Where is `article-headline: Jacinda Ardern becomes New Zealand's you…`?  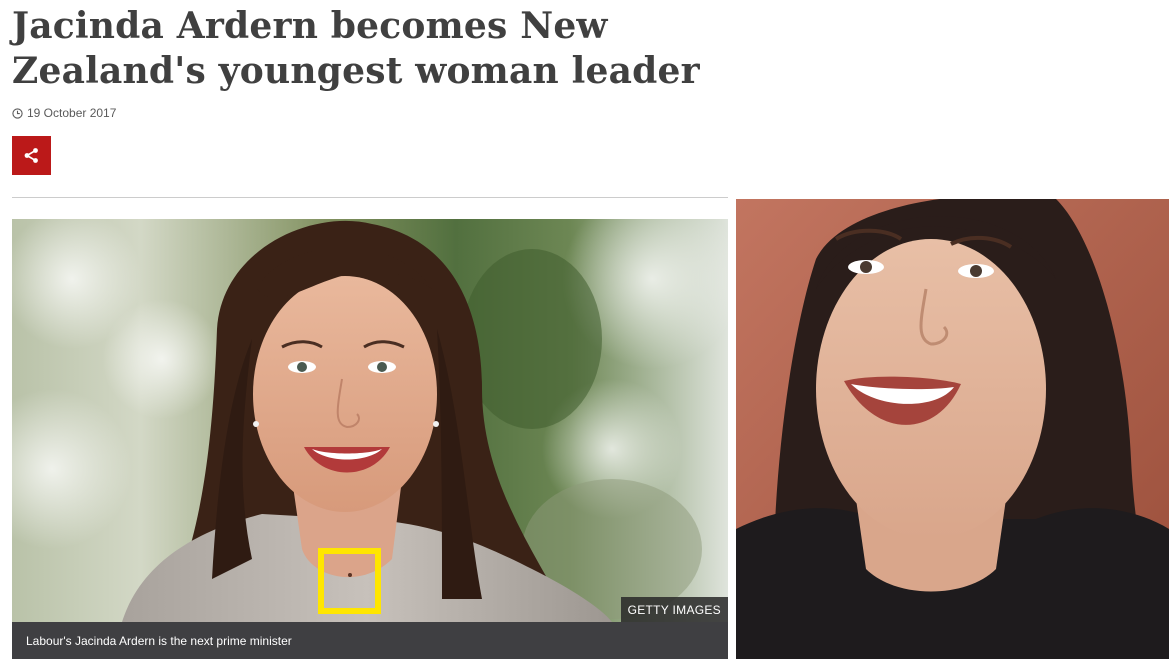 article-headline: Jacinda Ardern becomes New Zealand's you… is located at coordinates (356, 48).